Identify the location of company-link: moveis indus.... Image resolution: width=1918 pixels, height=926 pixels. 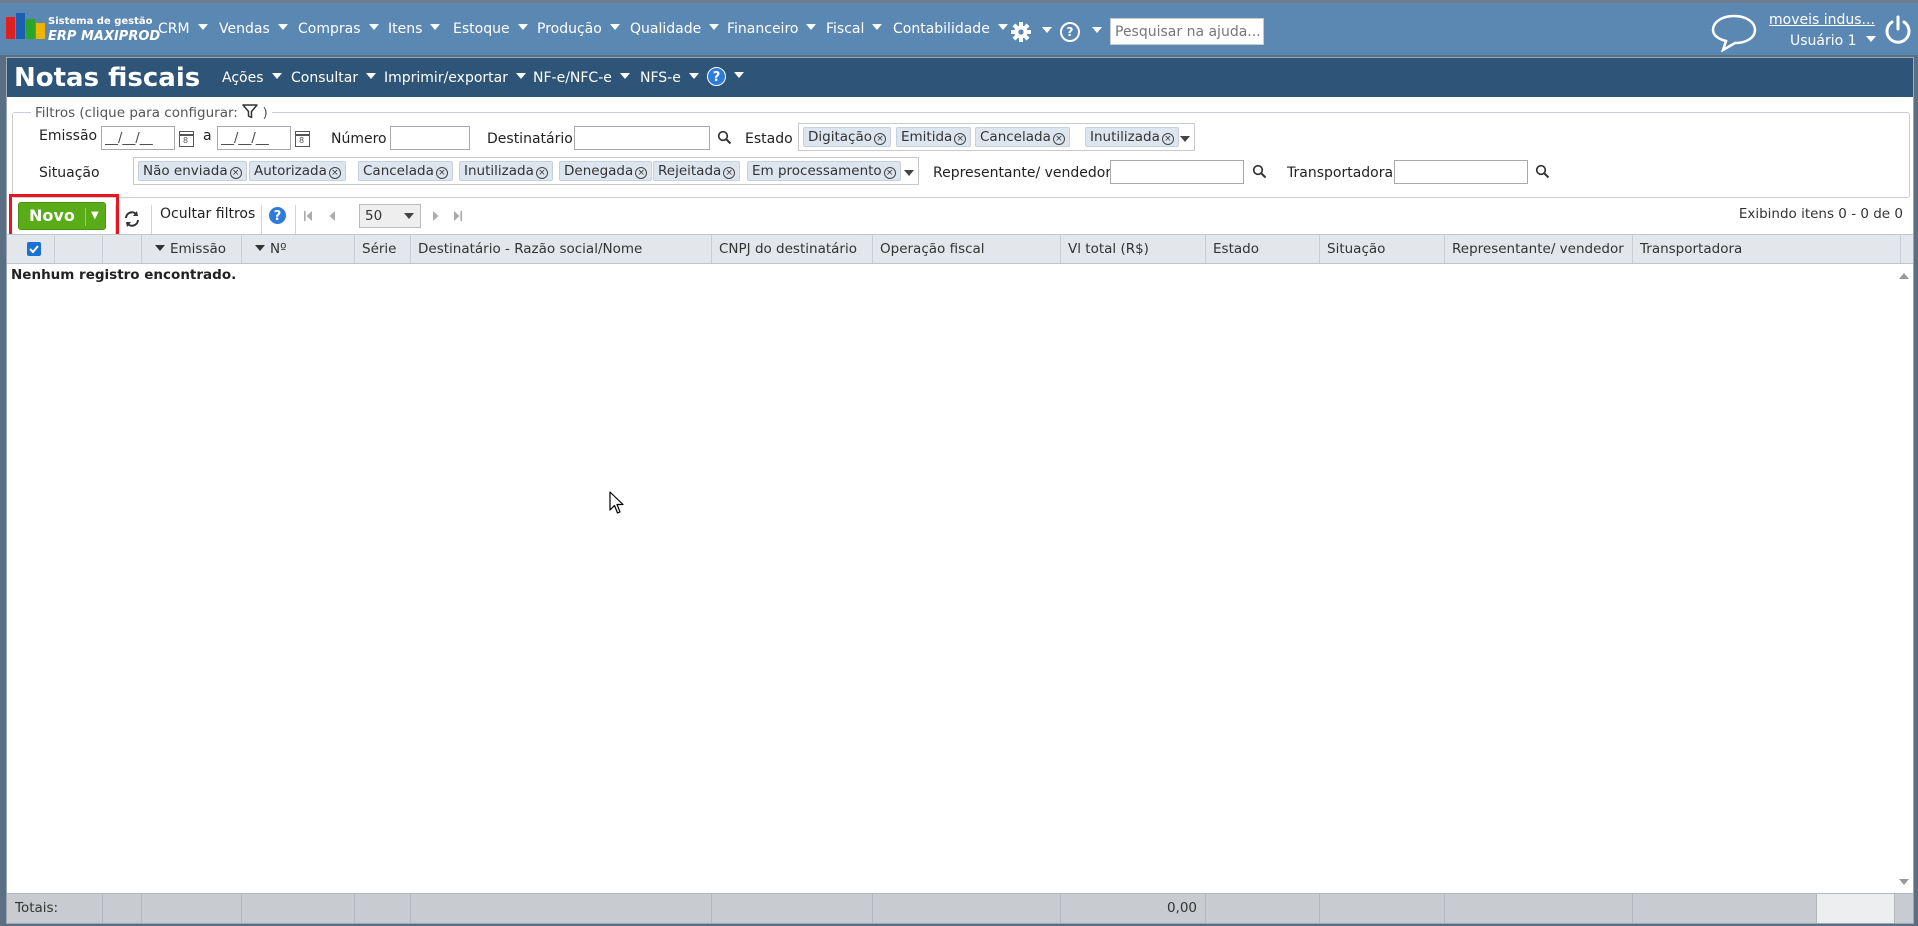
(1822, 20).